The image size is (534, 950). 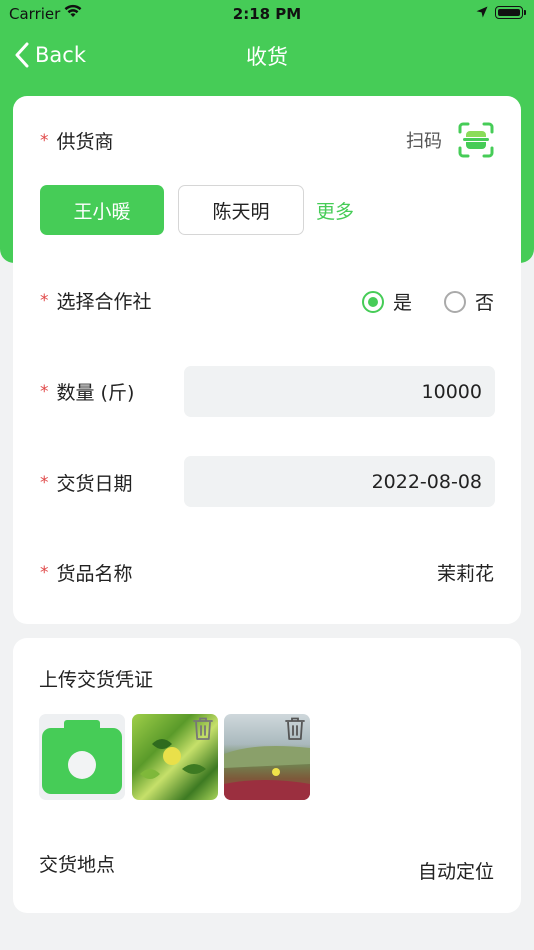 I want to click on more-suppliers-link: 更多, so click(x=335, y=210).